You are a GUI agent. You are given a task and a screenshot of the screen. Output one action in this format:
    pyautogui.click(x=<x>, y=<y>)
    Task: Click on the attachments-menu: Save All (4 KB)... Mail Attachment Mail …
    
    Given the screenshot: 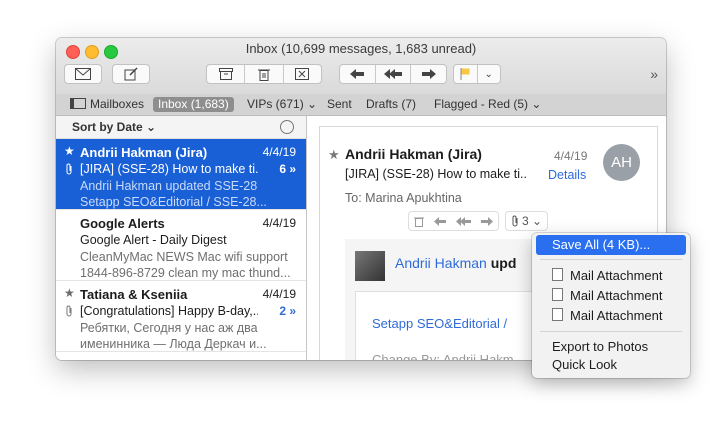 What is the action you would take?
    pyautogui.click(x=611, y=305)
    